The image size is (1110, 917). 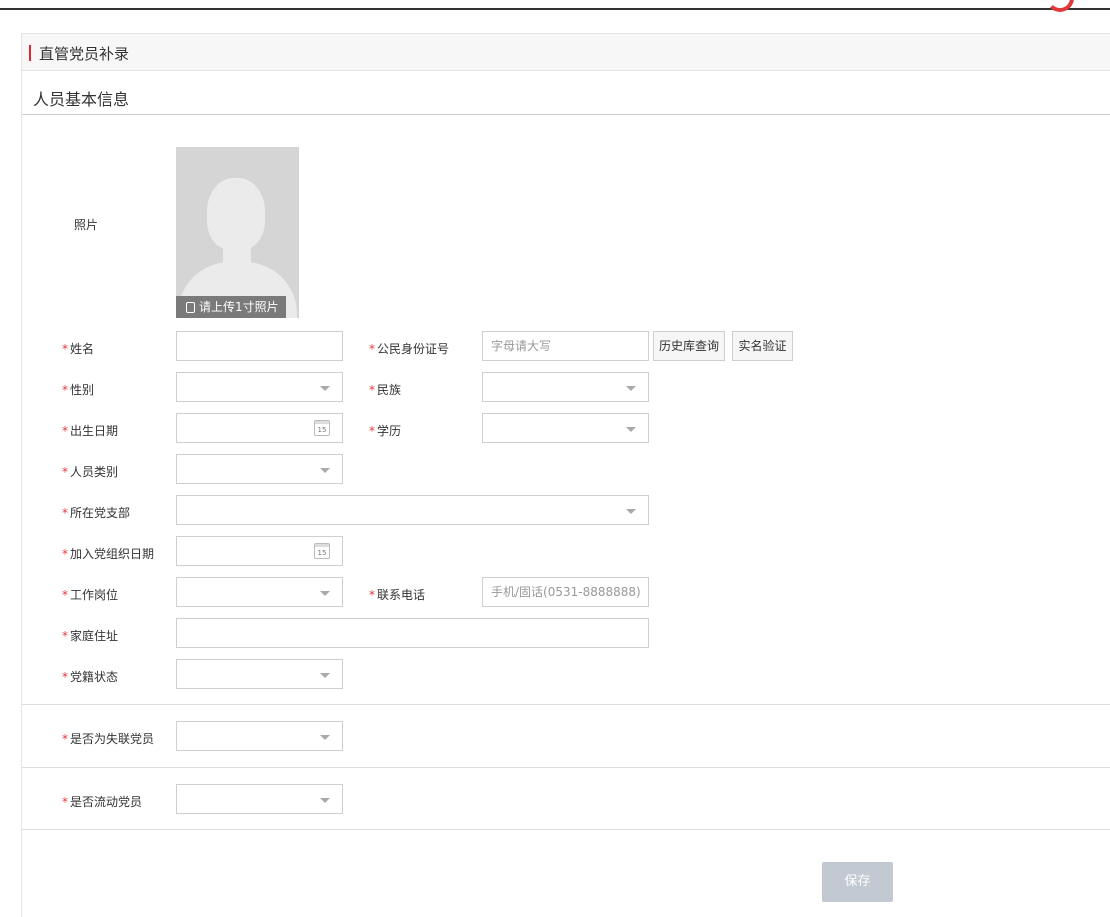 I want to click on id-number-input: 字母请大写, so click(x=565, y=346).